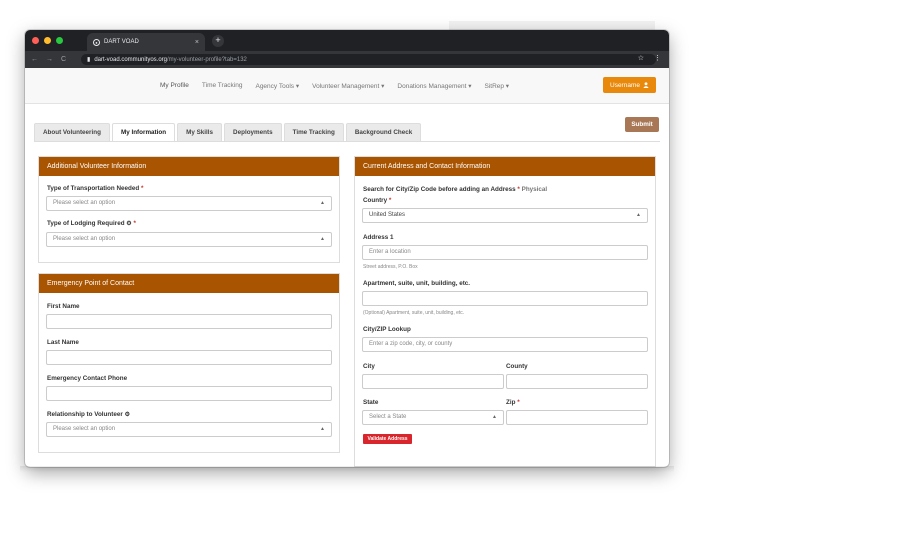 The width and height of the screenshot is (924, 537). I want to click on transport-label: Type of Transportation Needed *, so click(95, 188).